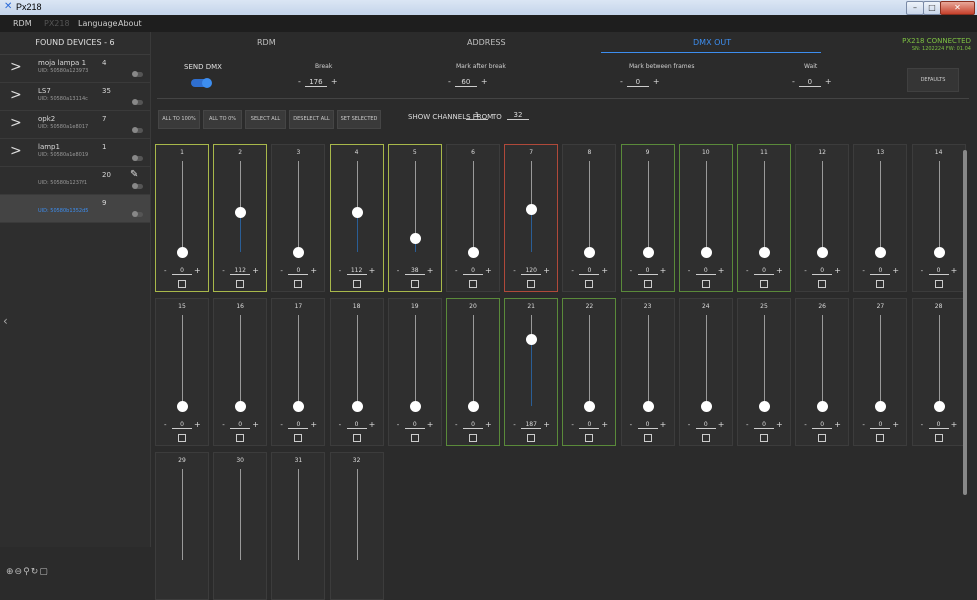  I want to click on break-increment: +, so click(334, 81).